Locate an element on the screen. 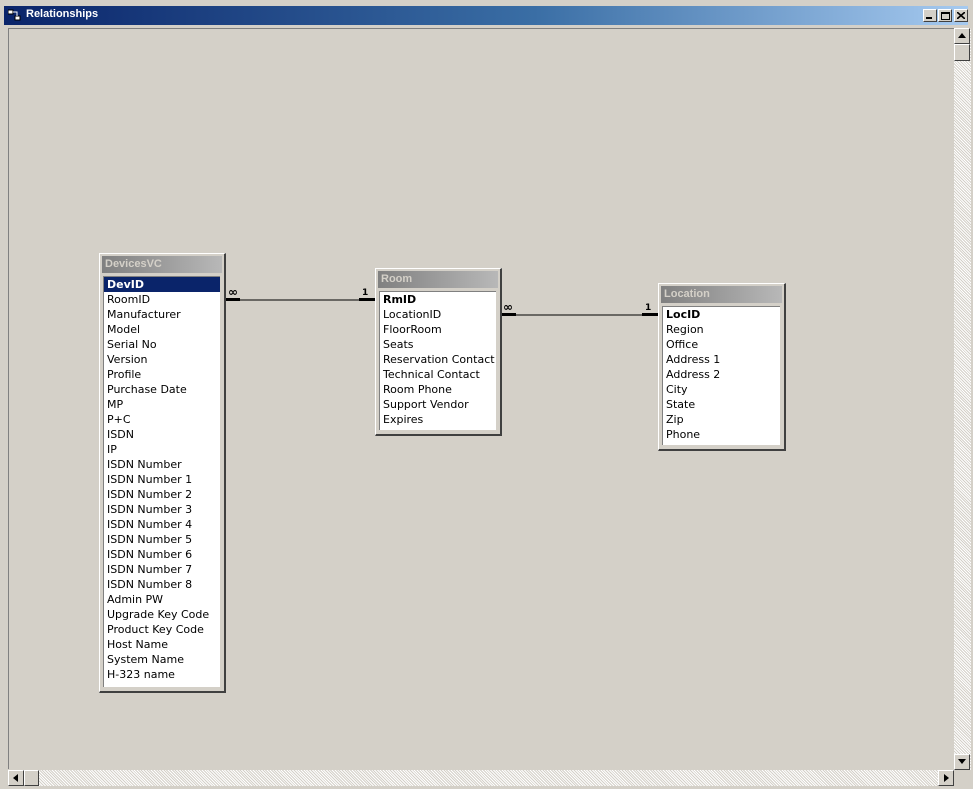  vertical-scroll-thumb is located at coordinates (962, 52).